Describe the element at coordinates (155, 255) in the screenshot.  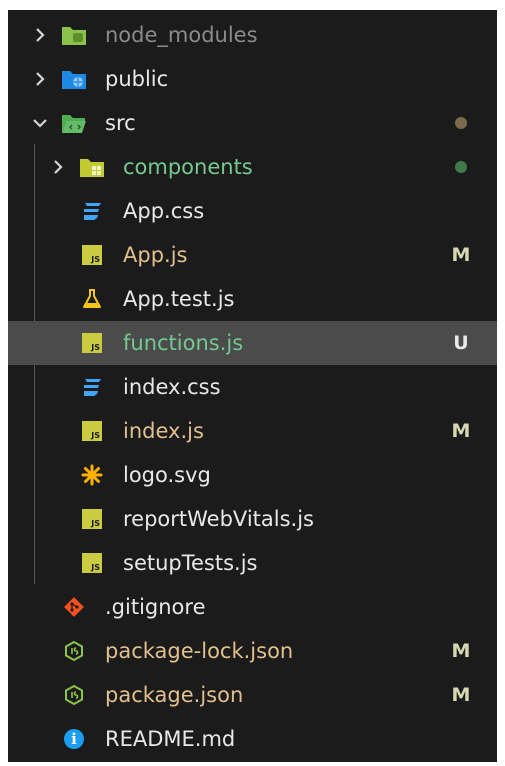
I see `tree-item-label: App.js` at that location.